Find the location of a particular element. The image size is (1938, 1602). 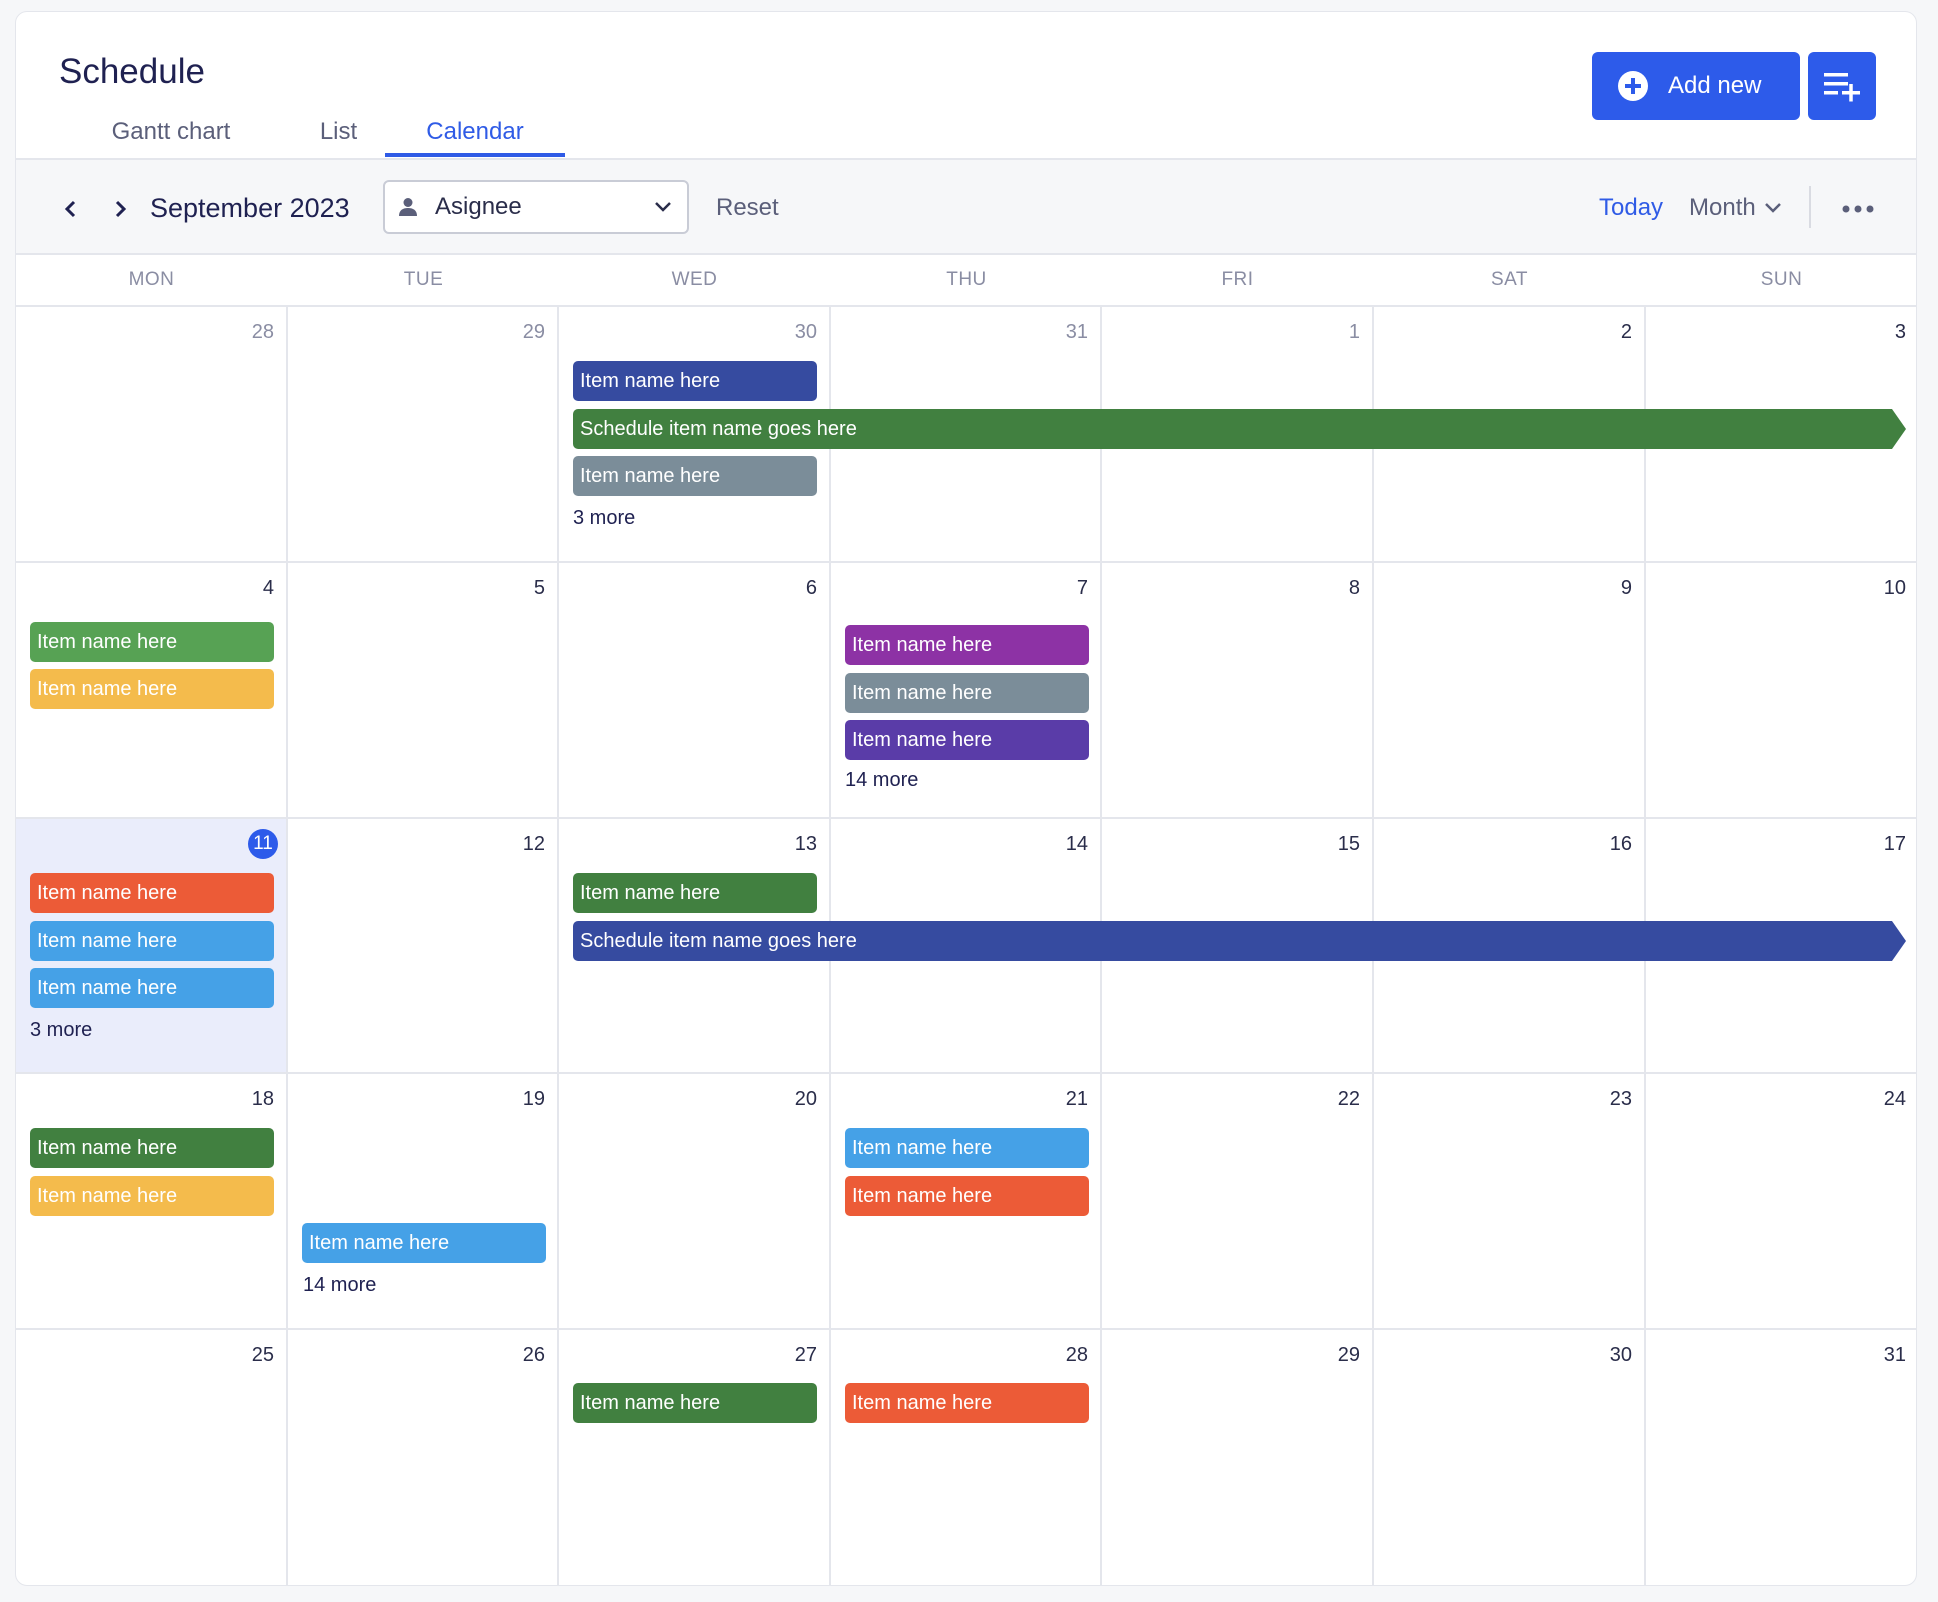

day-cell: 22 is located at coordinates (1238, 1202).